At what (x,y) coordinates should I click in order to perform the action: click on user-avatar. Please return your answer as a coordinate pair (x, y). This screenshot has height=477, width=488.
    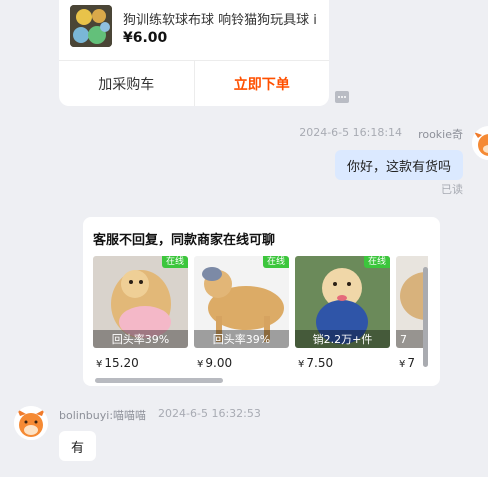
    Looking at the image, I should click on (480, 143).